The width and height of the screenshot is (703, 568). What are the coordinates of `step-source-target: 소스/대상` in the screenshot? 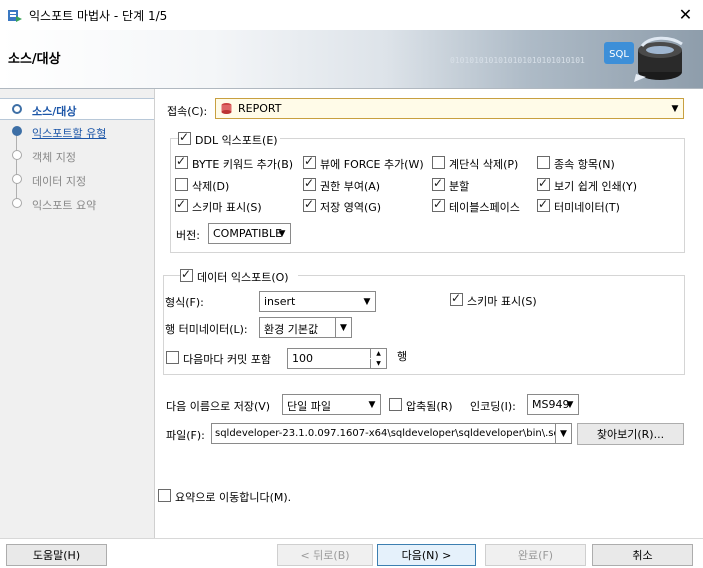 It's located at (77, 109).